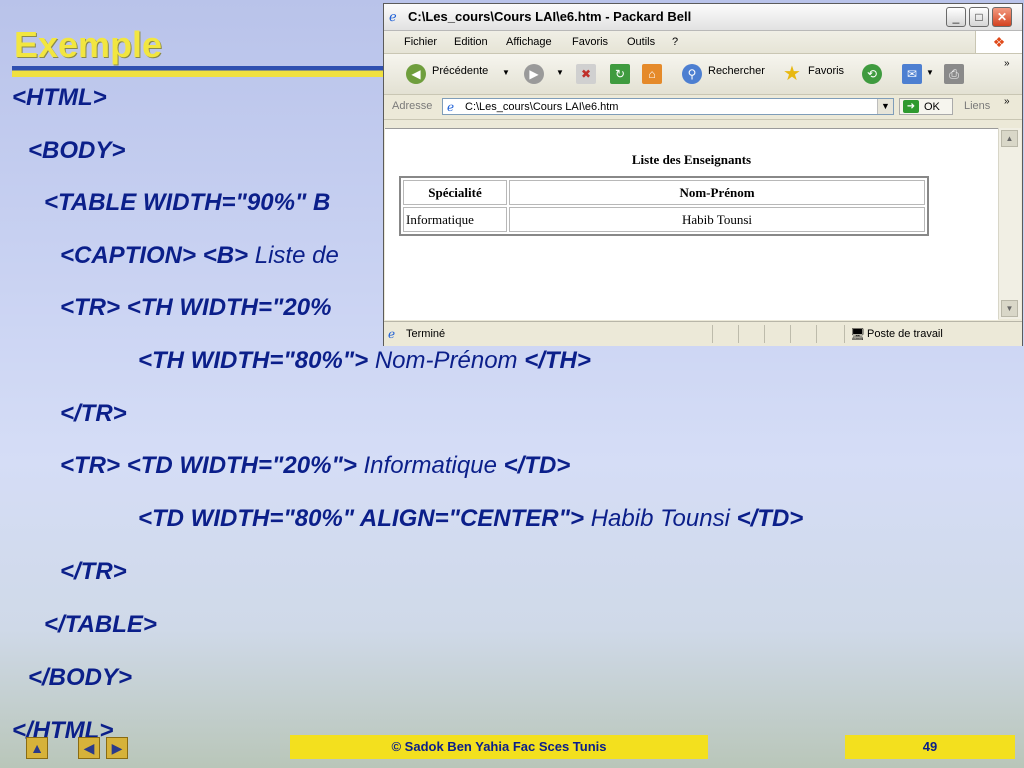 This screenshot has width=1024, height=768. I want to click on code-tag: <TD WIDTH="80%" ALIGN="CENTER">, so click(361, 518).